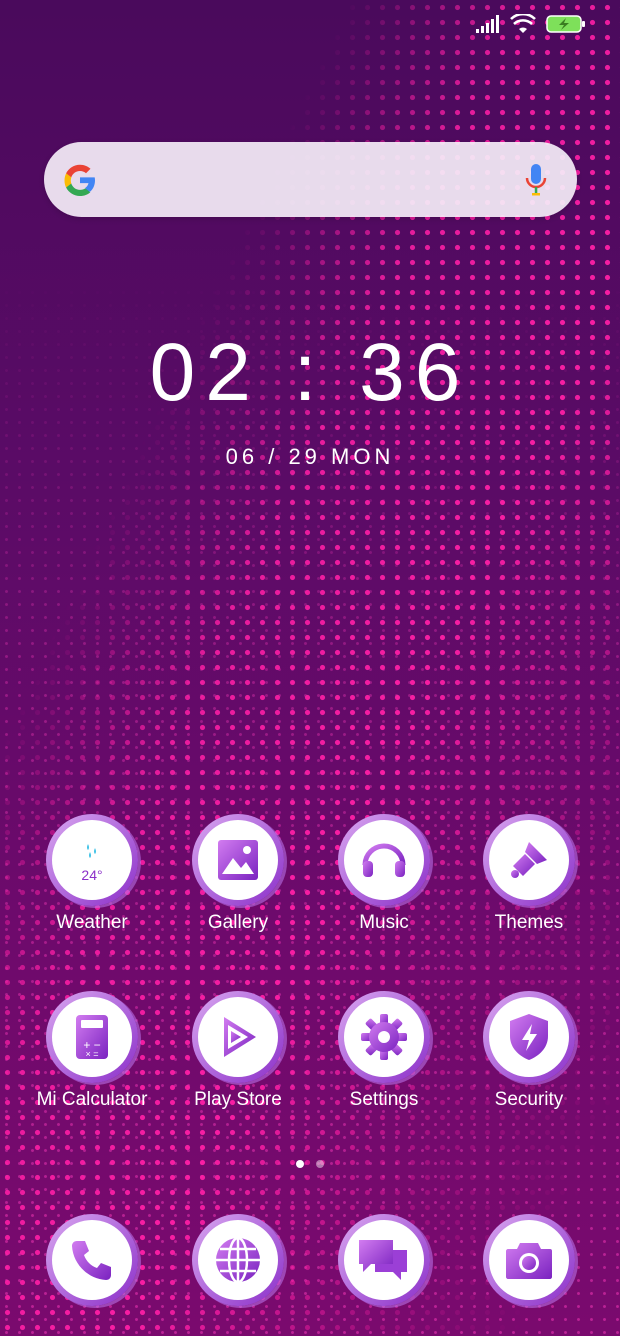 The image size is (620, 1336). I want to click on messages-icon, so click(383, 1260).